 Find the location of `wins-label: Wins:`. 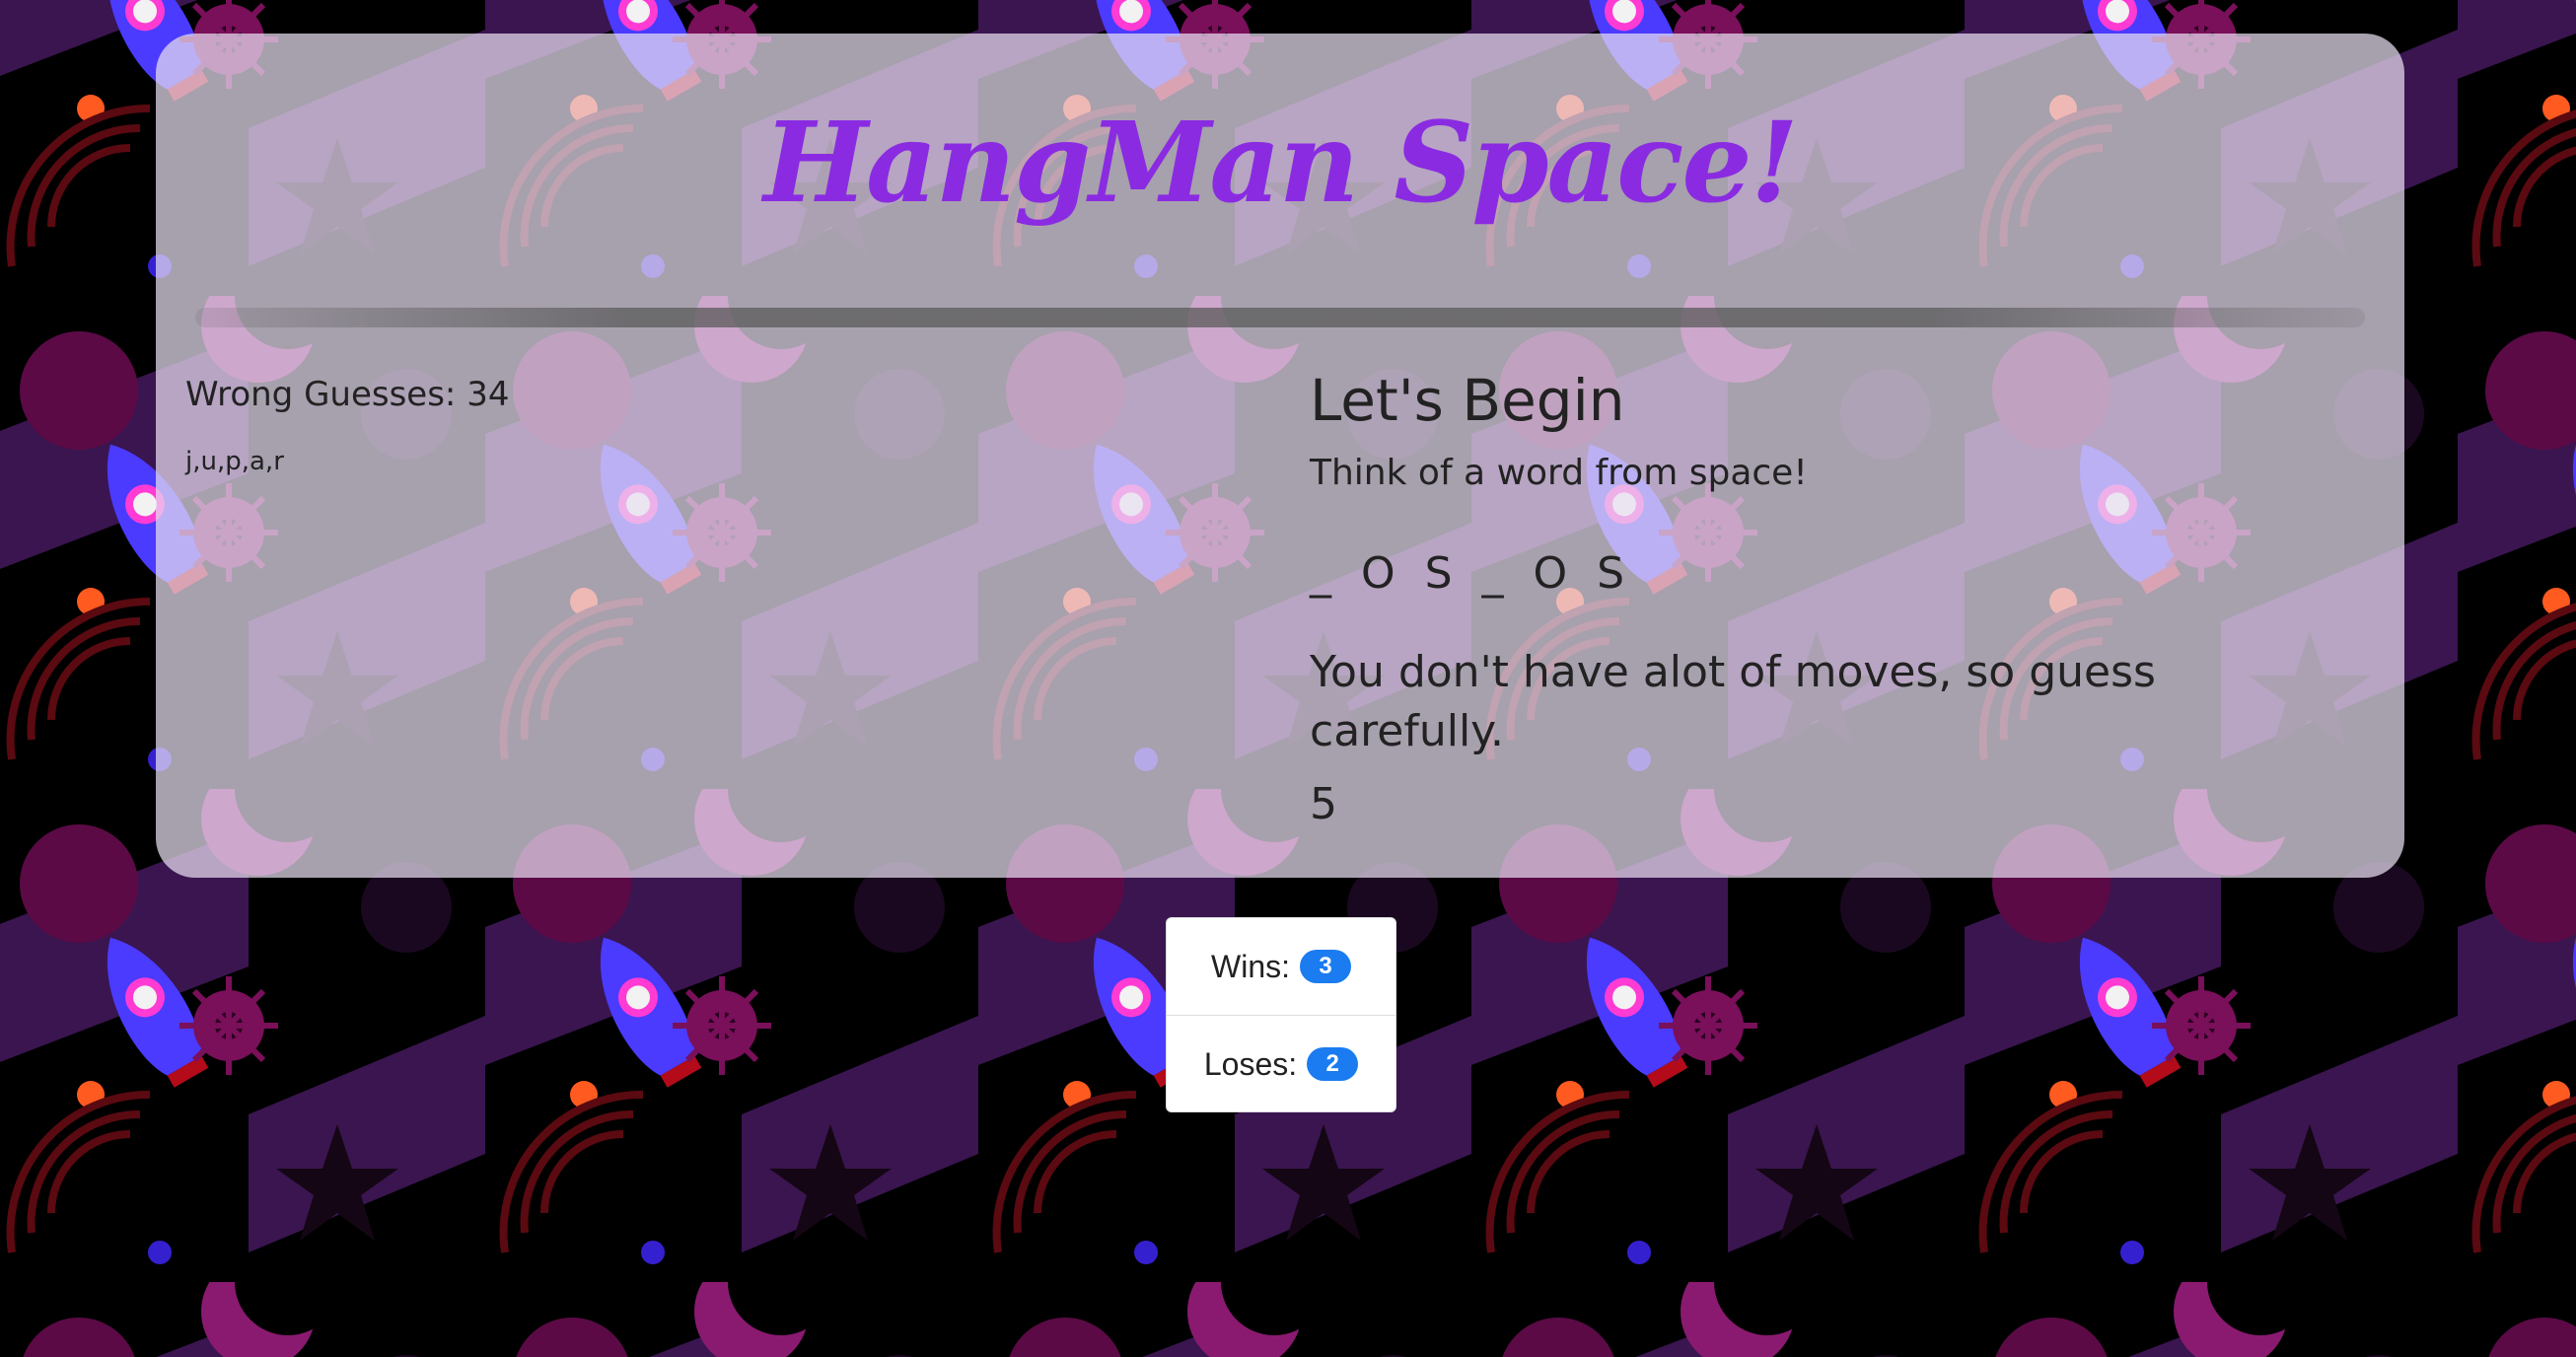

wins-label: Wins: is located at coordinates (1251, 966).